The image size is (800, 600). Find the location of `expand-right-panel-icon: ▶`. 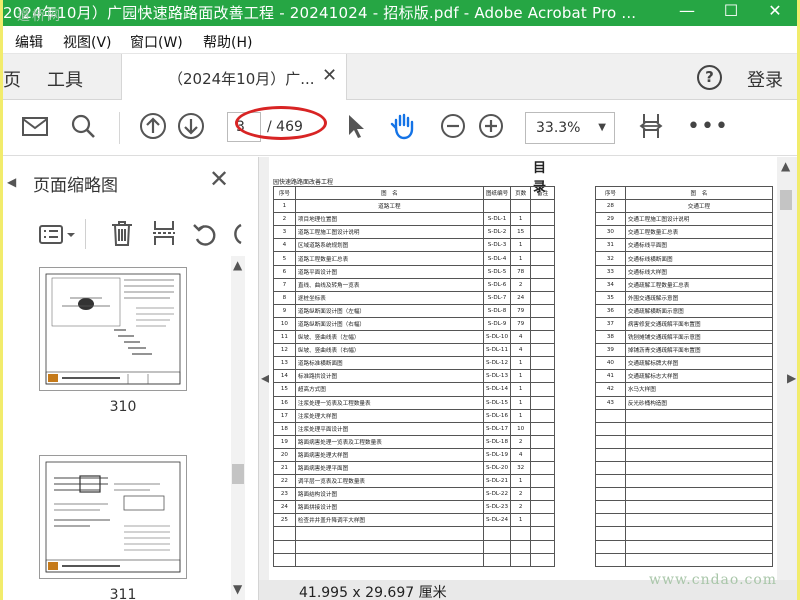

expand-right-panel-icon: ▶ is located at coordinates (791, 378).